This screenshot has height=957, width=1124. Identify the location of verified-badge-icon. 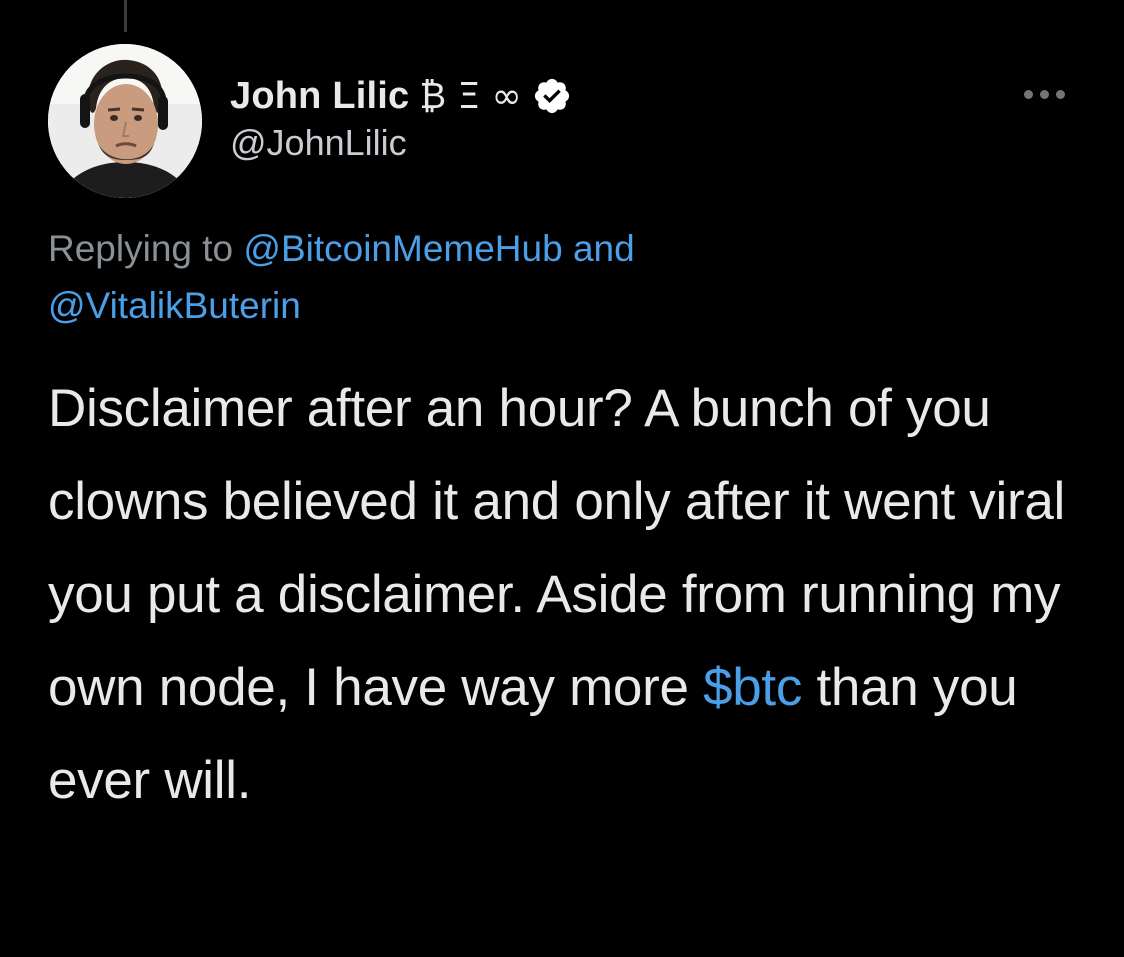
(552, 96).